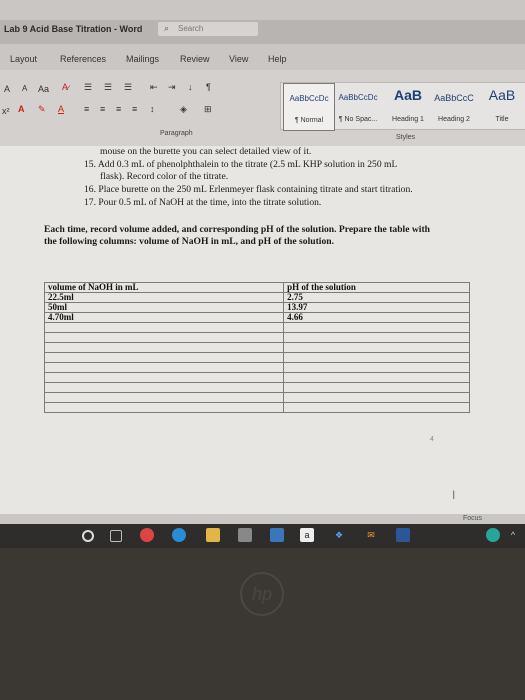  Describe the element at coordinates (376, 297) in the screenshot. I see `table-cell: 2.75` at that location.